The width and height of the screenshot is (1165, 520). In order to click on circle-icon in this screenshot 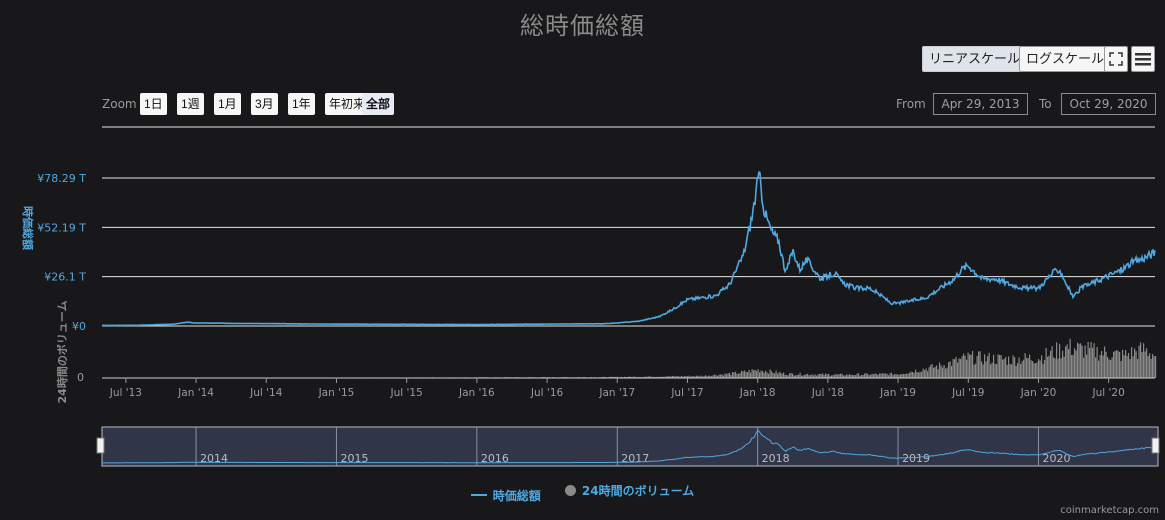, I will do `click(570, 490)`.